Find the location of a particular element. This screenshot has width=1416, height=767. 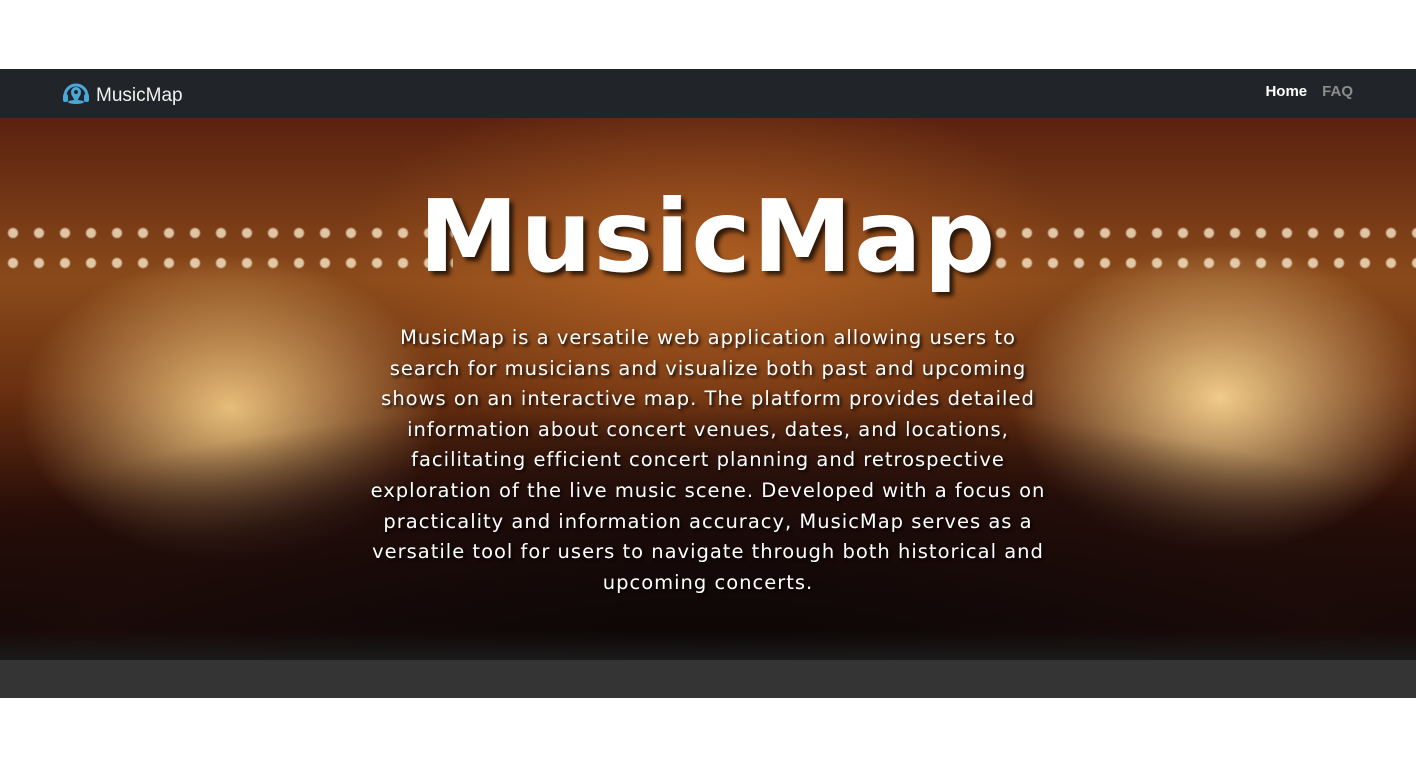

brand-link: MusicMap is located at coordinates (122, 96).